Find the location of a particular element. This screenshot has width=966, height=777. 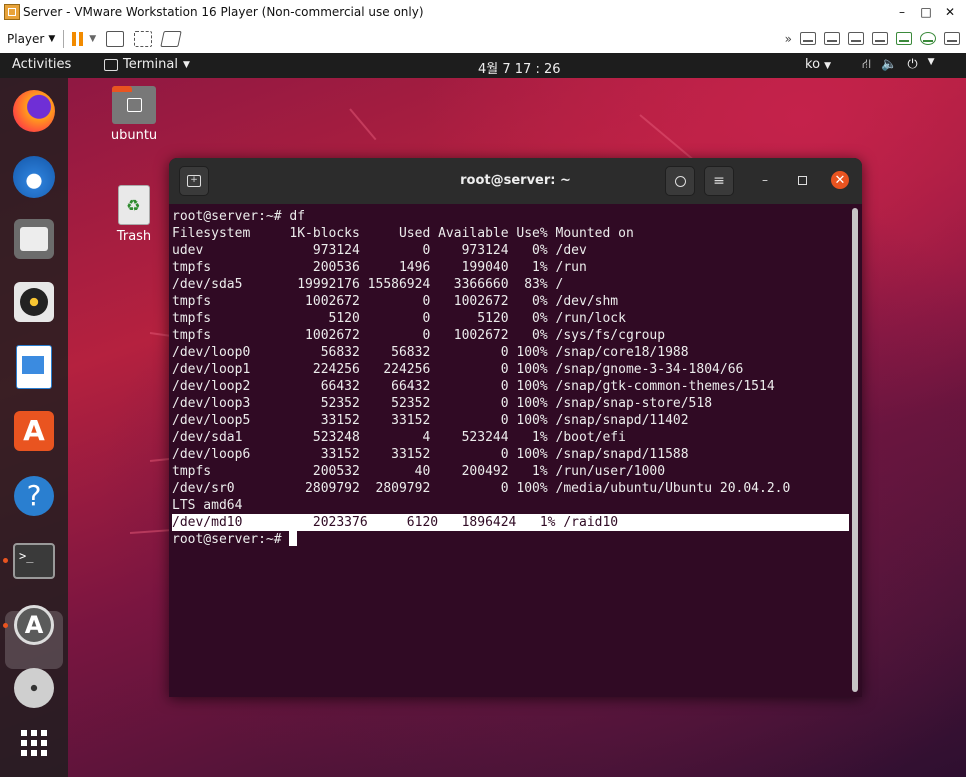

firefox-icon is located at coordinates (34, 111).